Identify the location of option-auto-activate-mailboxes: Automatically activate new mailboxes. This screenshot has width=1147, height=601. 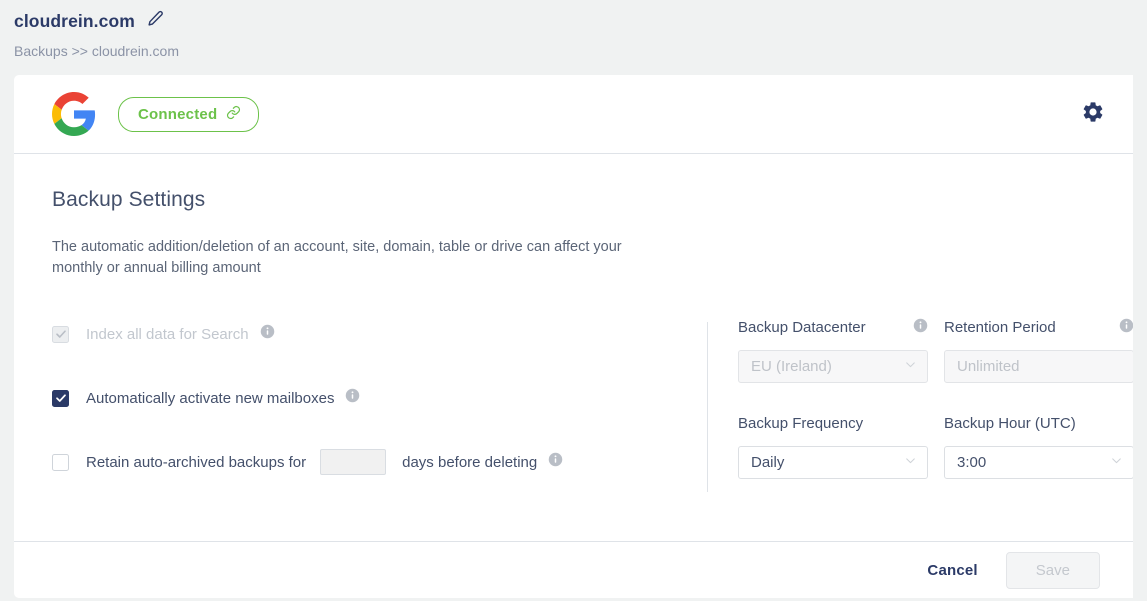
(379, 398).